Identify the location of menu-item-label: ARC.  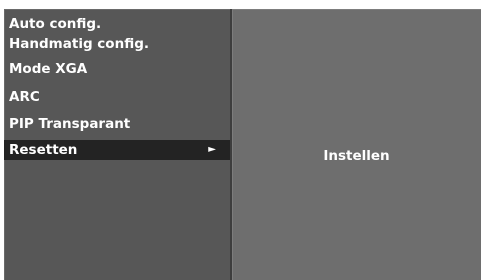
(24, 97).